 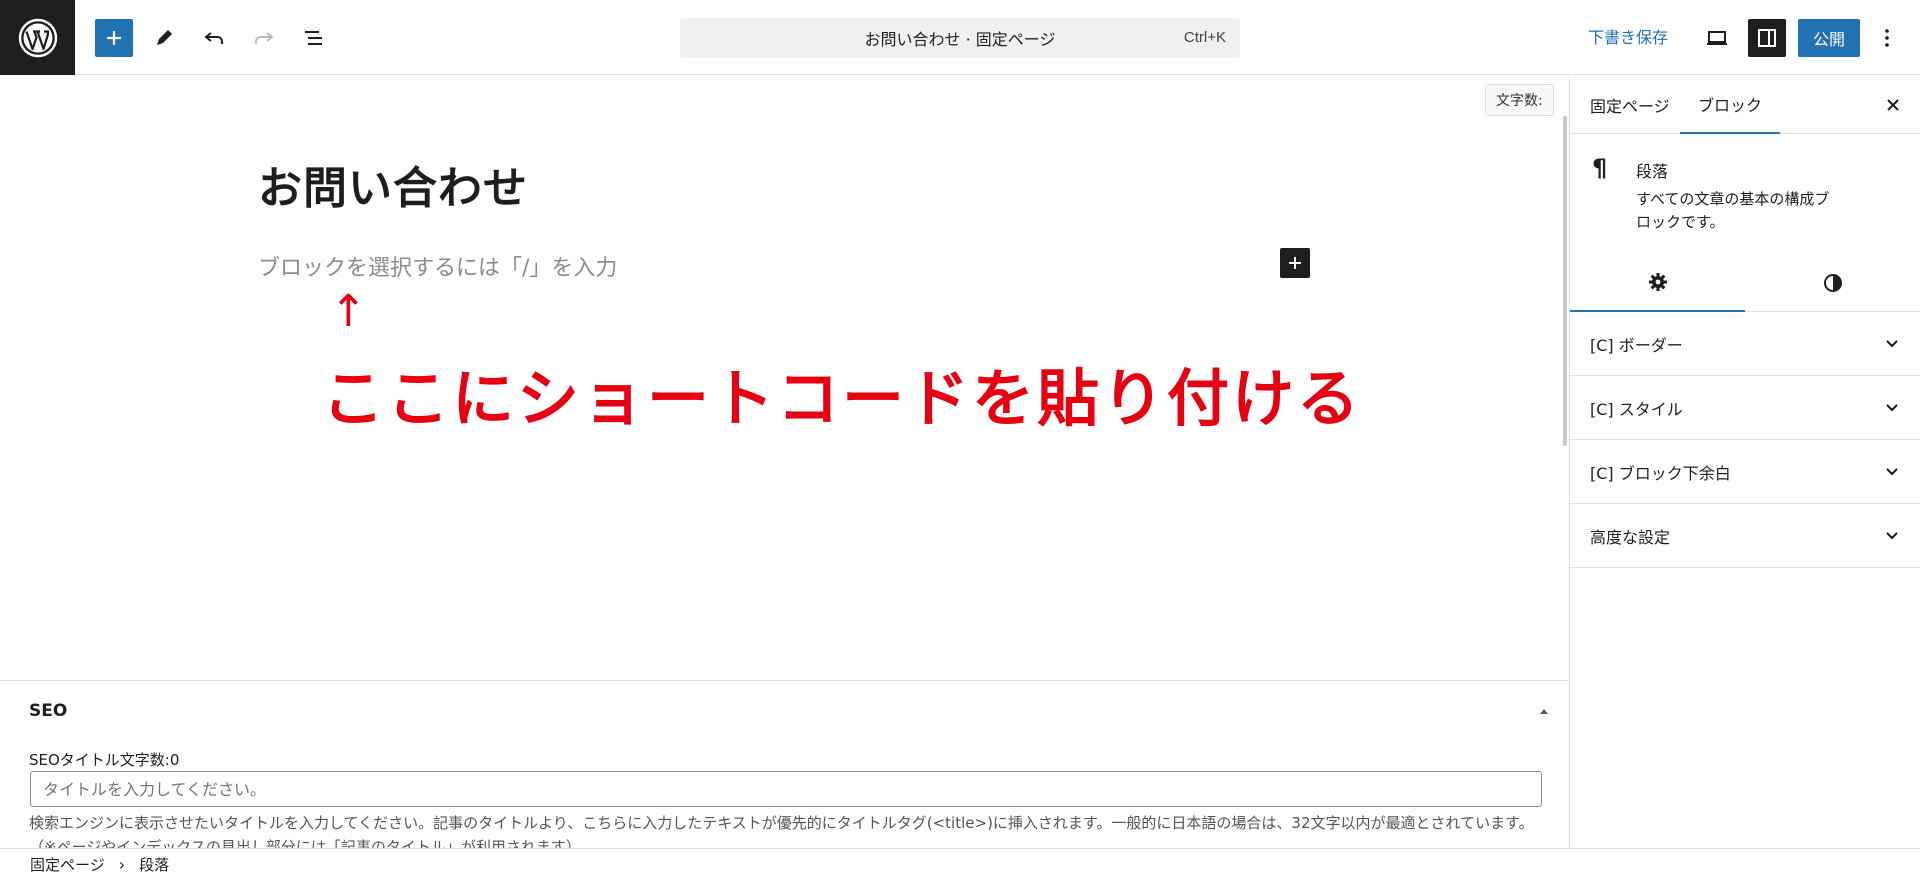 What do you see at coordinates (1745, 408) in the screenshot?
I see `panel-style: [C] スタイル` at bounding box center [1745, 408].